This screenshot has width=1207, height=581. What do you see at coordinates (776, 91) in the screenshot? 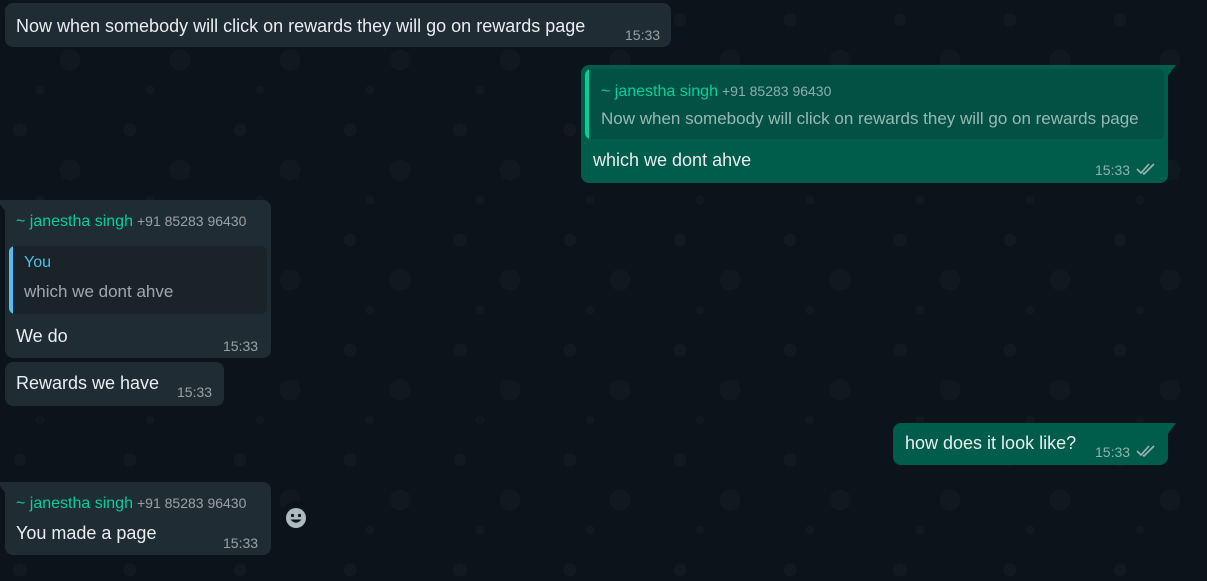
I see `quote-sender-phone: +91 85283 96430` at bounding box center [776, 91].